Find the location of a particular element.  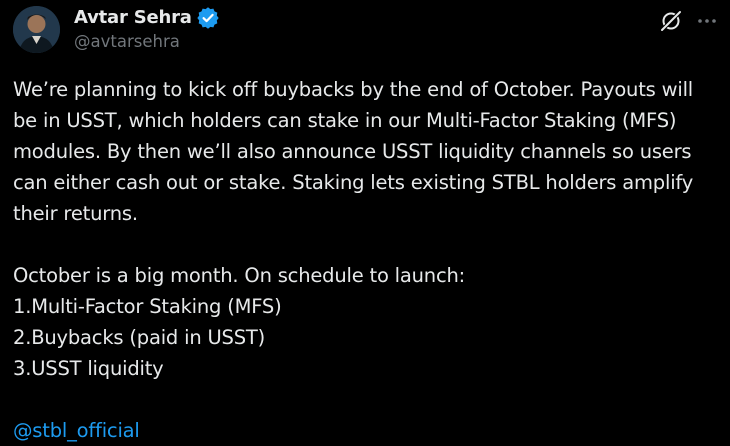

avatar-image is located at coordinates (36, 29).